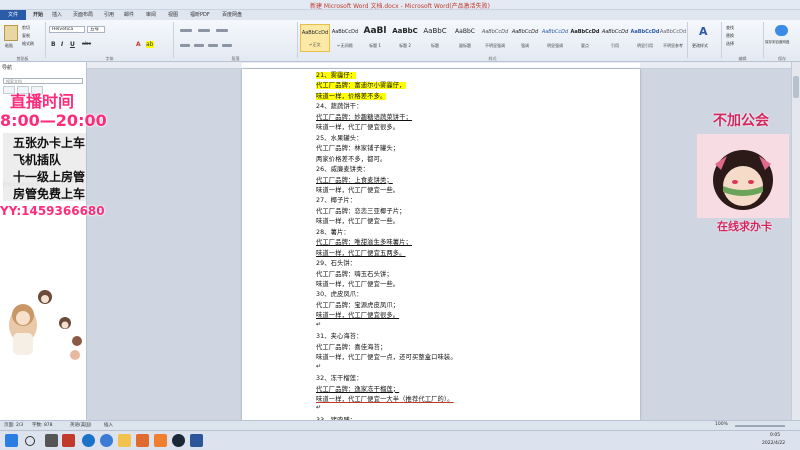 This screenshot has height=450, width=800. I want to click on document-line: 21、雾霾仔：, so click(336, 74).